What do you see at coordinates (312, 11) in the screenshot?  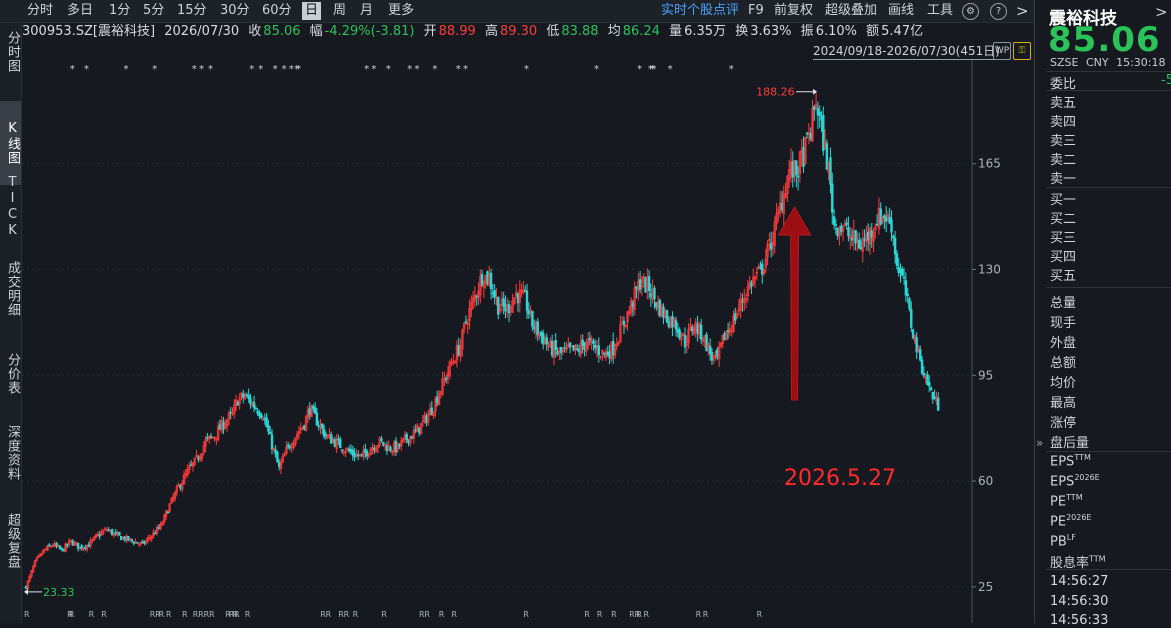 I see `tab-daily: 日` at bounding box center [312, 11].